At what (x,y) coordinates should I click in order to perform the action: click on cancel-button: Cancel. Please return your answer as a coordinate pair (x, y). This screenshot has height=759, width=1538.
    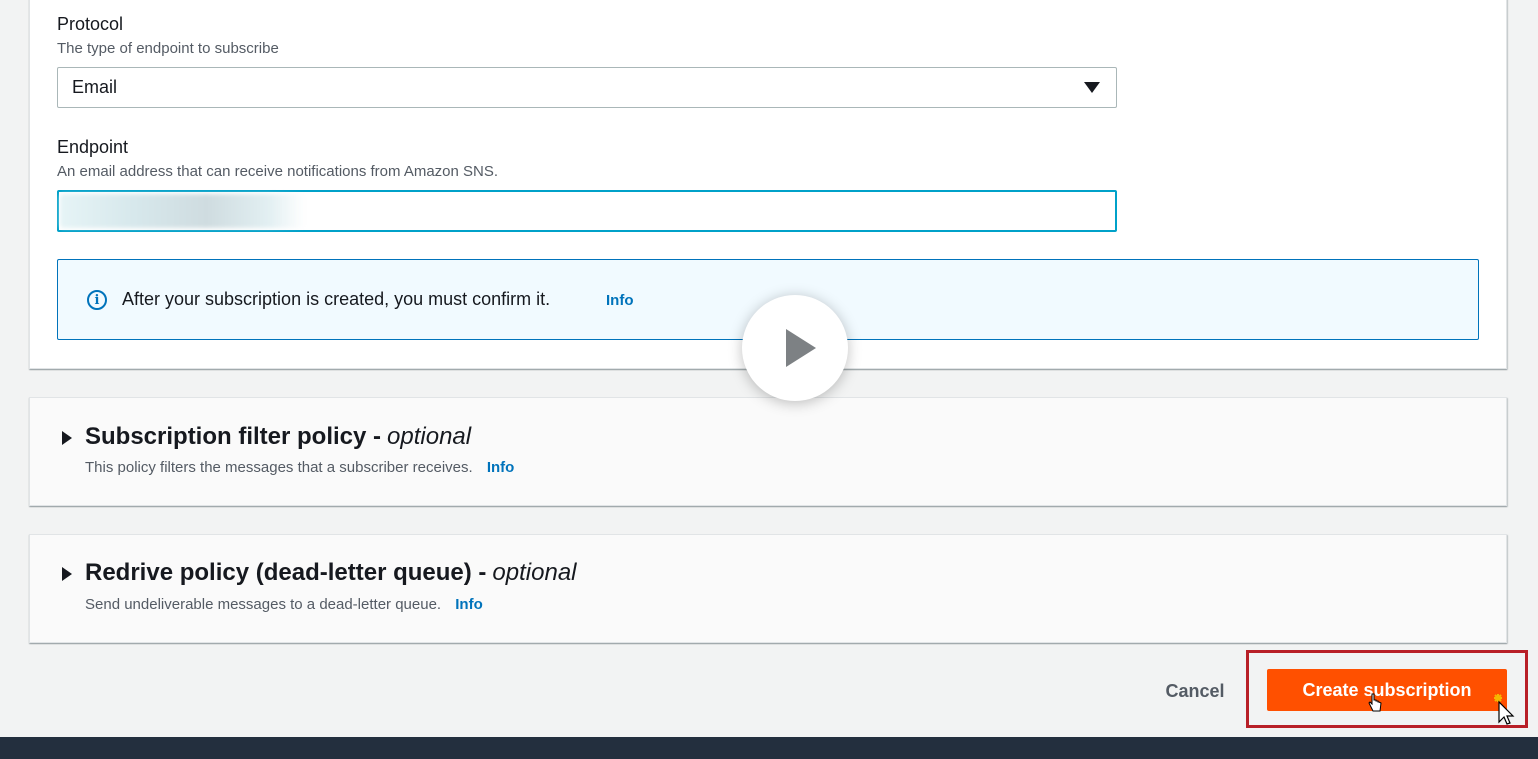
    Looking at the image, I should click on (1195, 691).